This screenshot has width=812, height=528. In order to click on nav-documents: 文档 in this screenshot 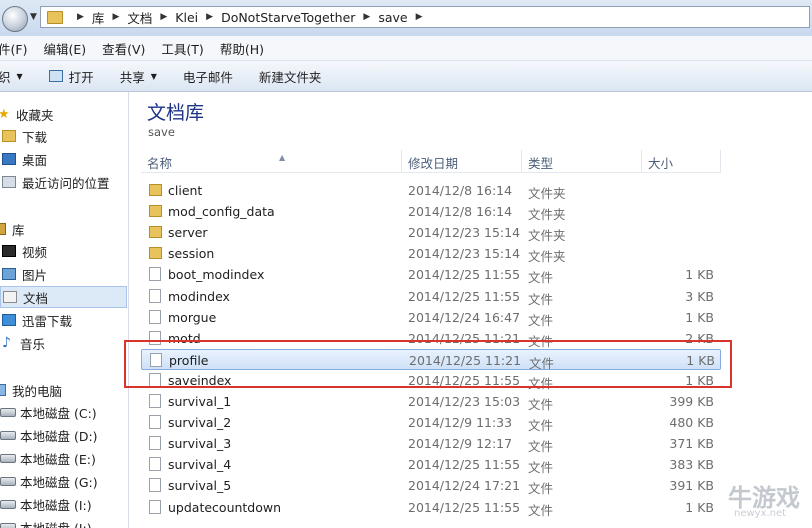, I will do `click(63, 297)`.